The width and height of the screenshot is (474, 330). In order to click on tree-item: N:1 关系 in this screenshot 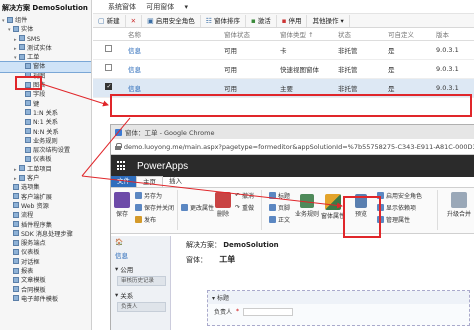, I will do `click(45, 122)`.